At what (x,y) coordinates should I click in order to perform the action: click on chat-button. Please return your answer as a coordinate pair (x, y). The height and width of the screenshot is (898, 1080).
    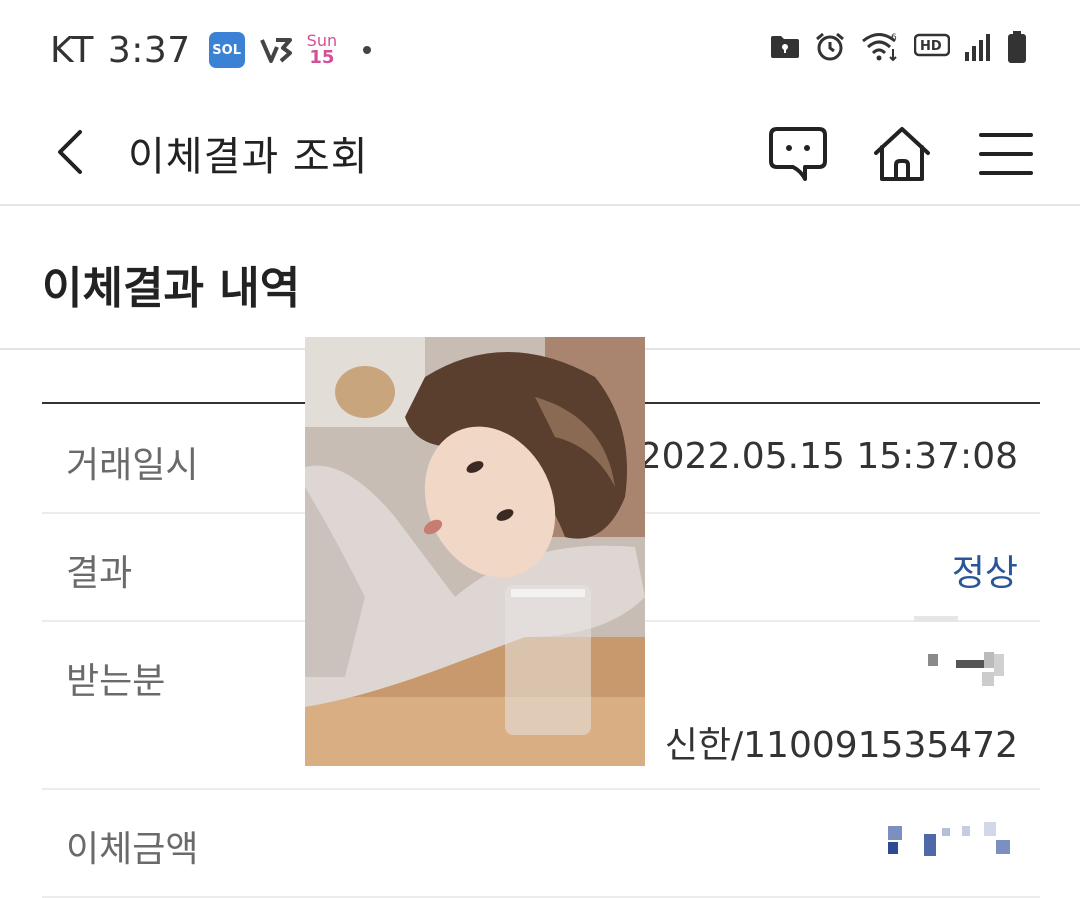
    Looking at the image, I should click on (798, 154).